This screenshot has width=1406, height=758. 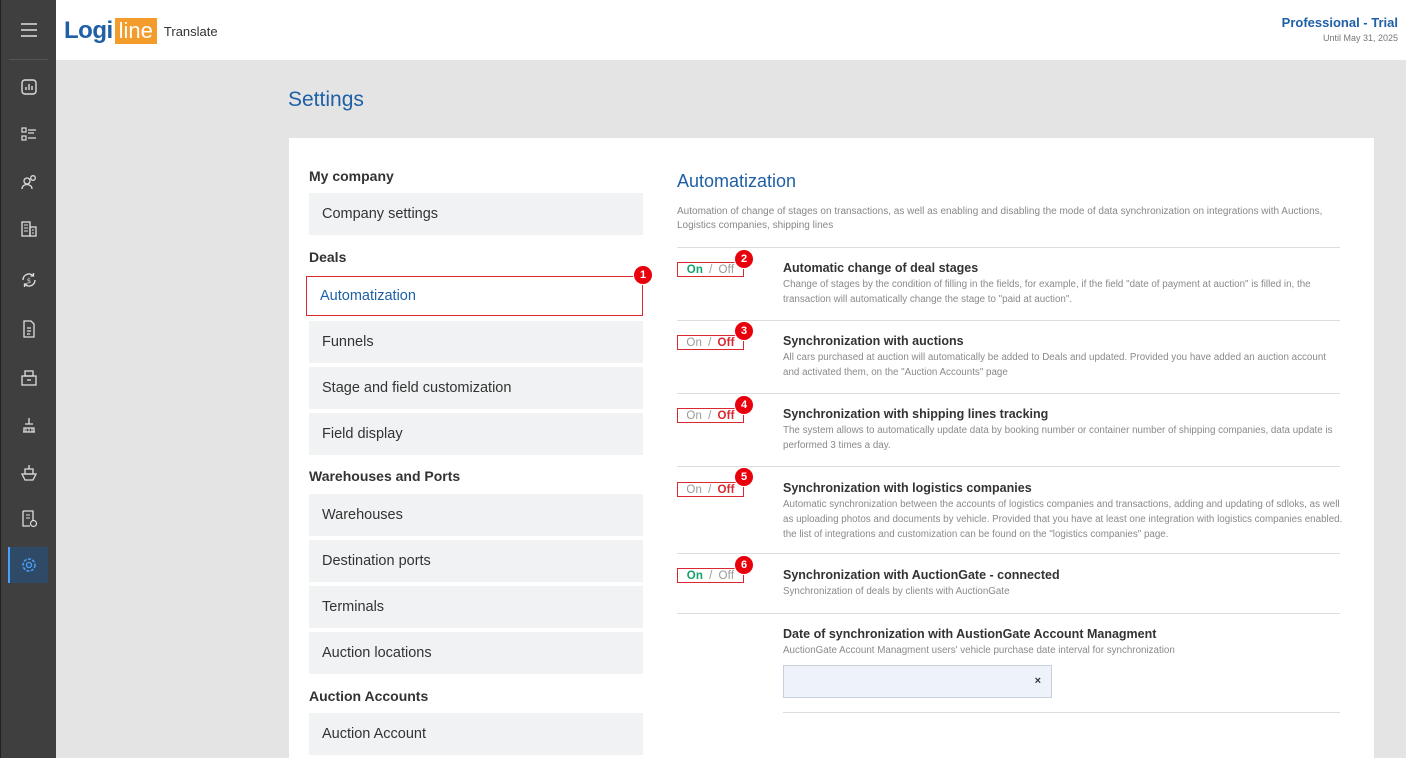 What do you see at coordinates (744, 477) in the screenshot?
I see `annotation-badge-5: 5` at bounding box center [744, 477].